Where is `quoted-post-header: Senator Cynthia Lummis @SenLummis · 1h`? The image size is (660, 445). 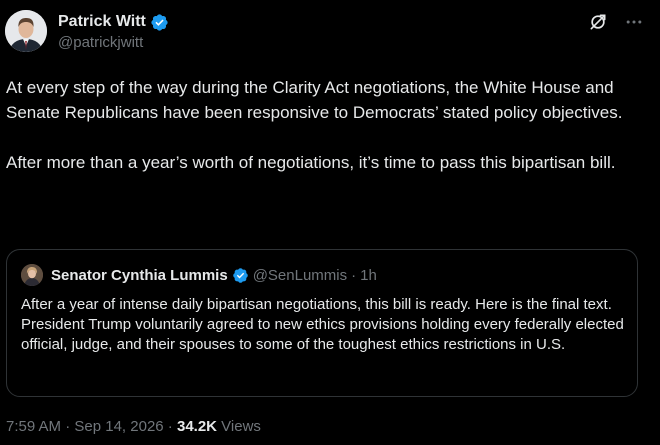 quoted-post-header: Senator Cynthia Lummis @SenLummis · 1h is located at coordinates (199, 275).